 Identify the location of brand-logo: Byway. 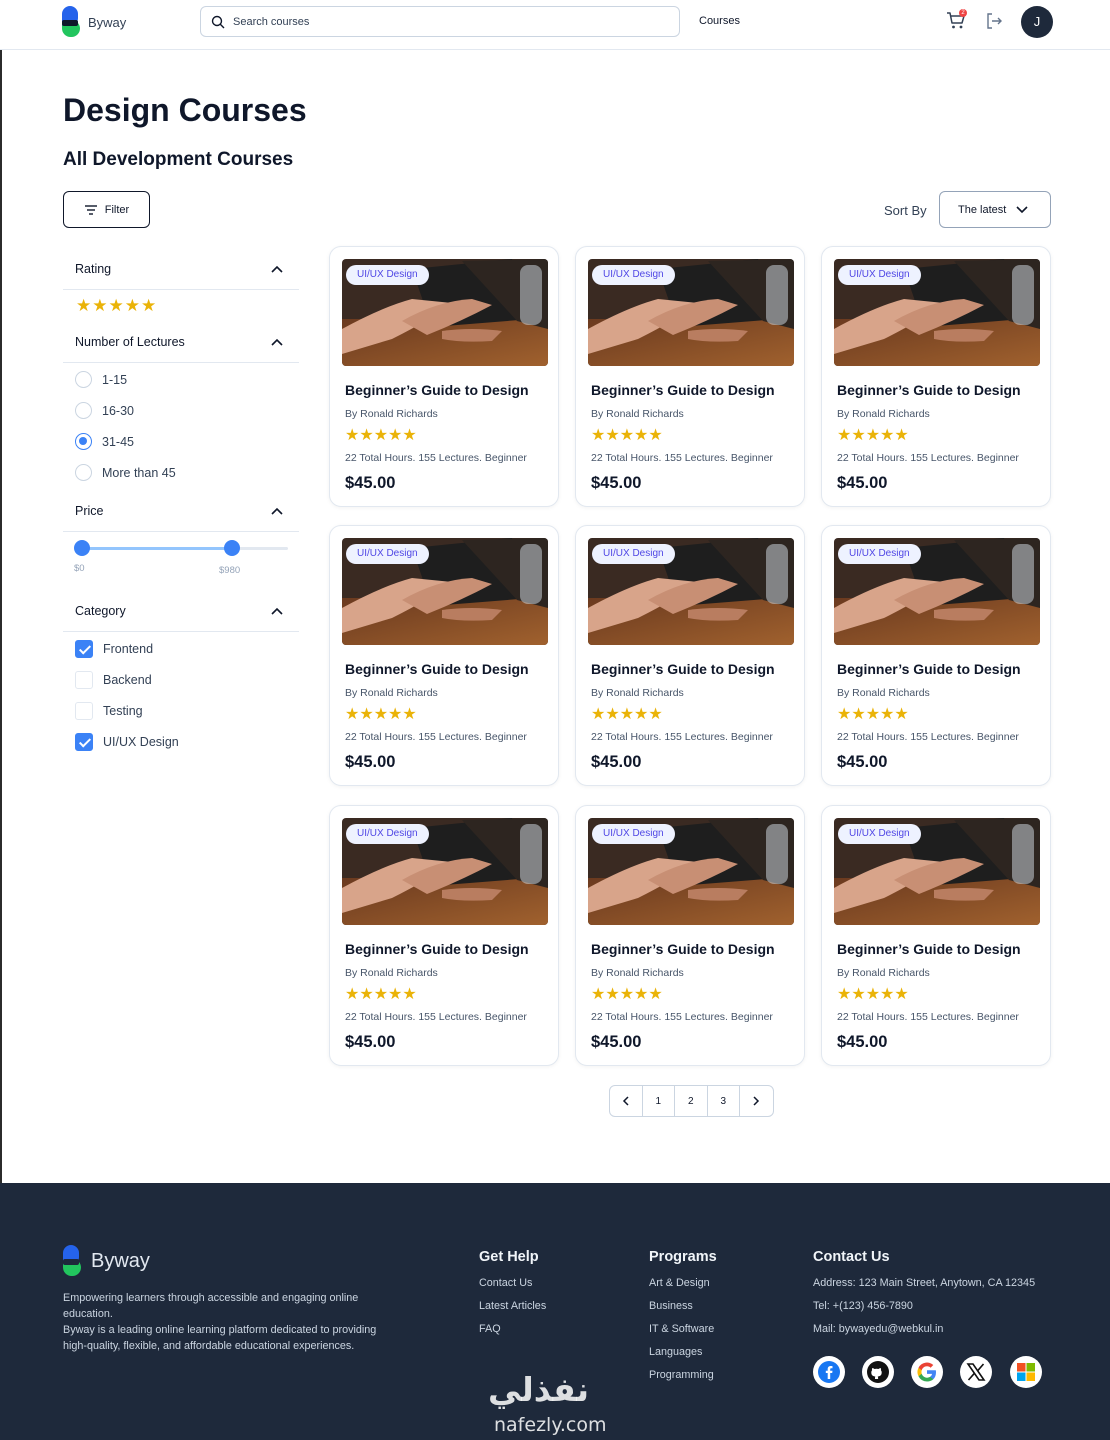
(94, 22).